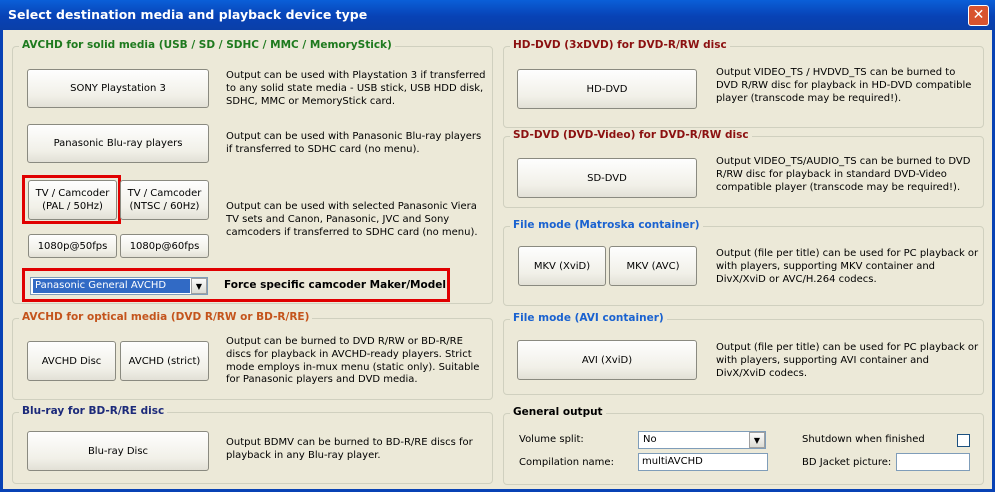 This screenshot has width=995, height=492. What do you see at coordinates (562, 266) in the screenshot?
I see `mkv-xvid-button: MKV (XviD)` at bounding box center [562, 266].